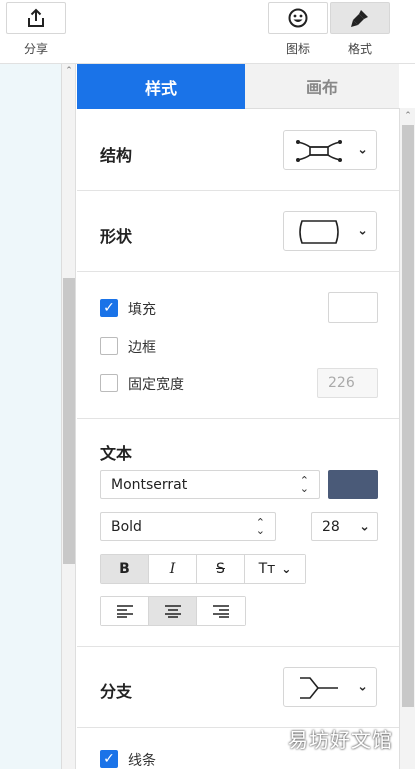 The image size is (415, 769). Describe the element at coordinates (408, 416) in the screenshot. I see `panel-scrollbar-thumb` at that location.